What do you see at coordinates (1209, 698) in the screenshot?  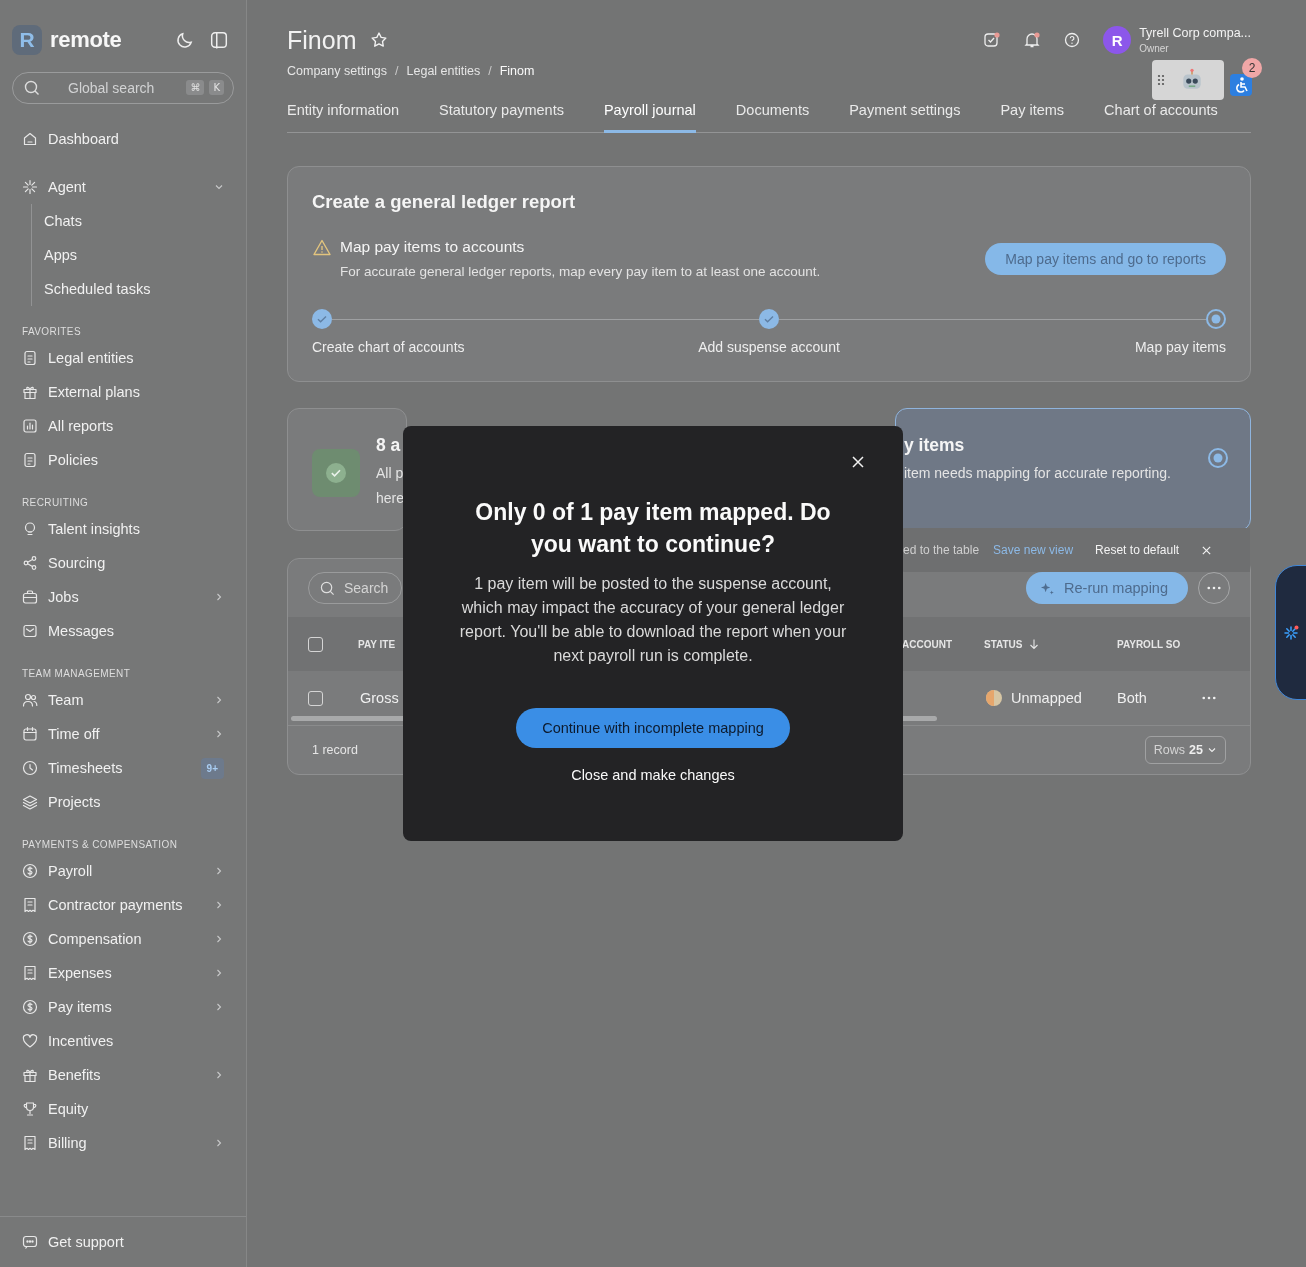 I see `row-menu-icon` at bounding box center [1209, 698].